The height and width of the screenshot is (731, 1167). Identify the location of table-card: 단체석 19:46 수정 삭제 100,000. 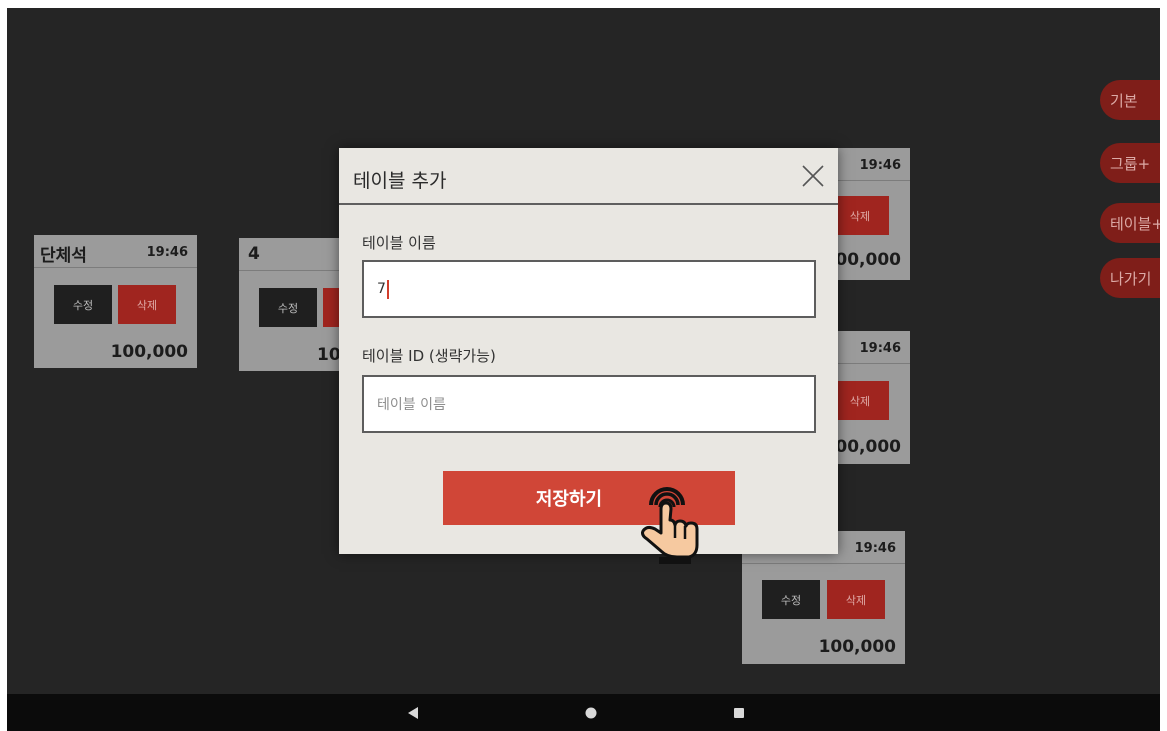
(115, 301).